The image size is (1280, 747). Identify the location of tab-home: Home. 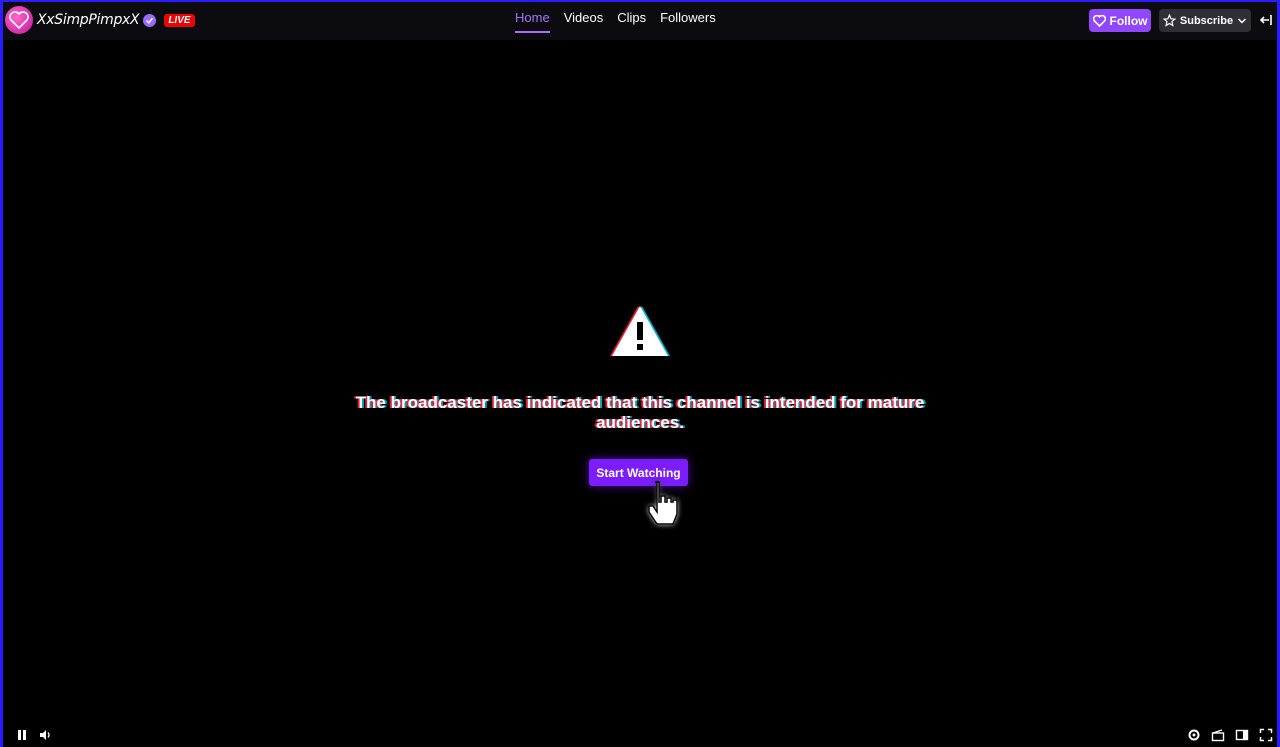
(532, 21).